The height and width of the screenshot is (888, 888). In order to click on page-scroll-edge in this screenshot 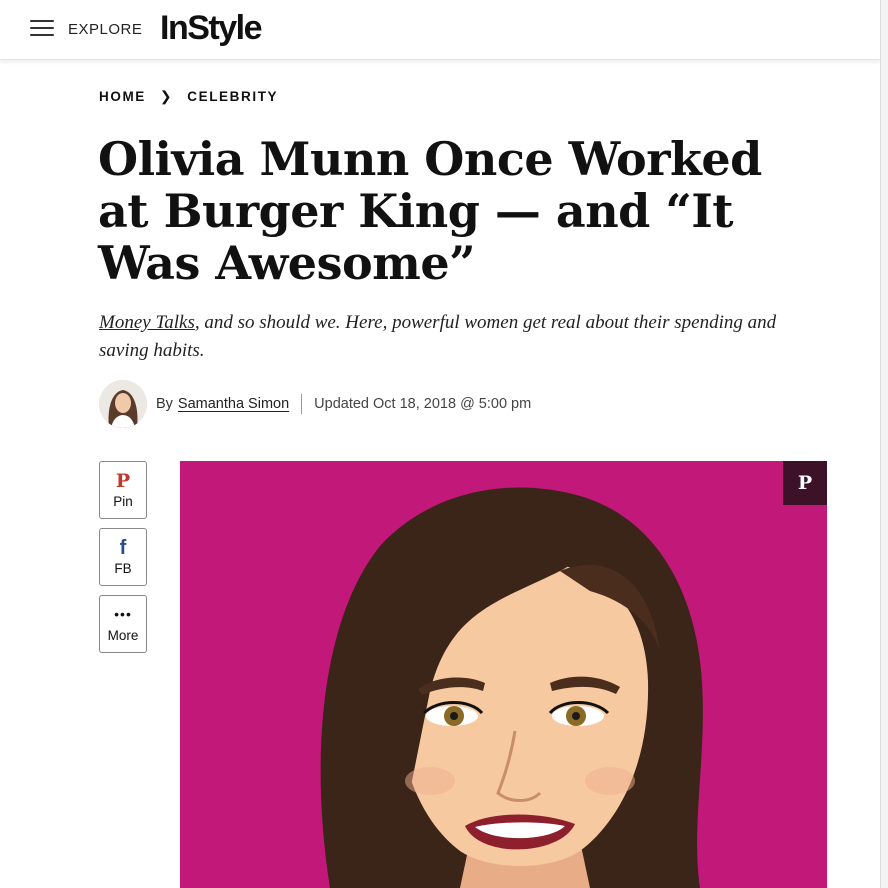, I will do `click(884, 444)`.